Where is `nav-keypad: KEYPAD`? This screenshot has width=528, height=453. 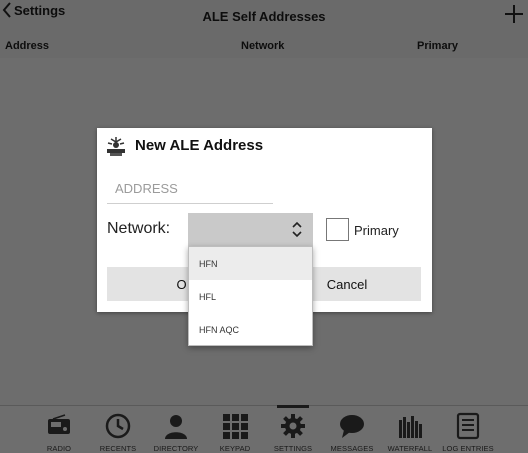 nav-keypad: KEYPAD is located at coordinates (235, 429).